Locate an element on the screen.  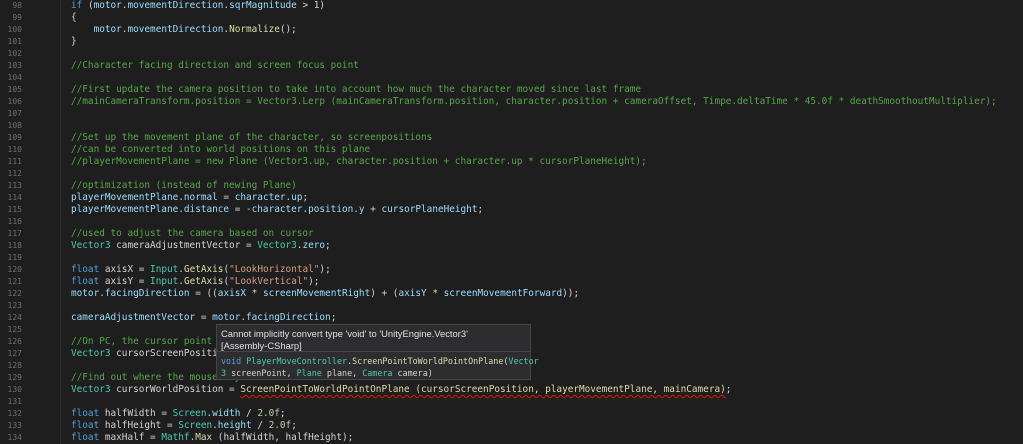
line-number: 103 is located at coordinates (14, 65).